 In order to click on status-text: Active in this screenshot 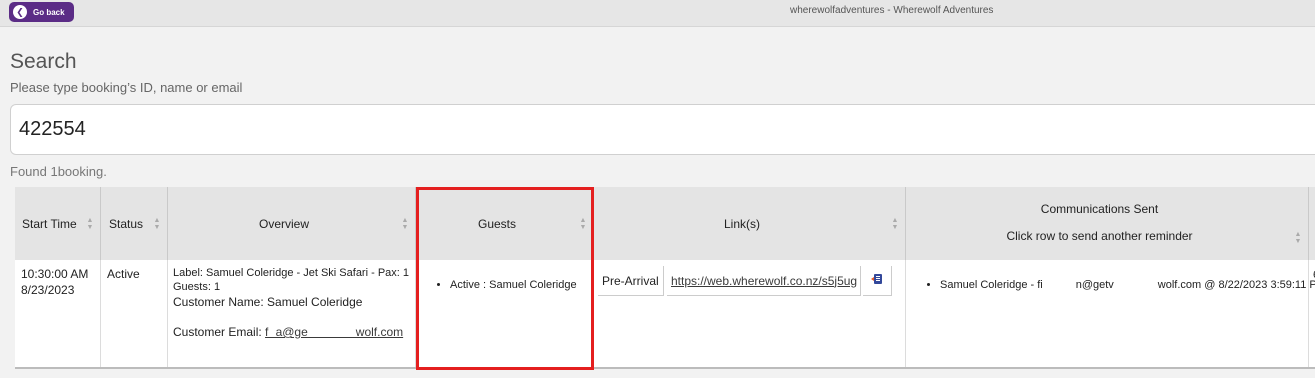, I will do `click(123, 274)`.